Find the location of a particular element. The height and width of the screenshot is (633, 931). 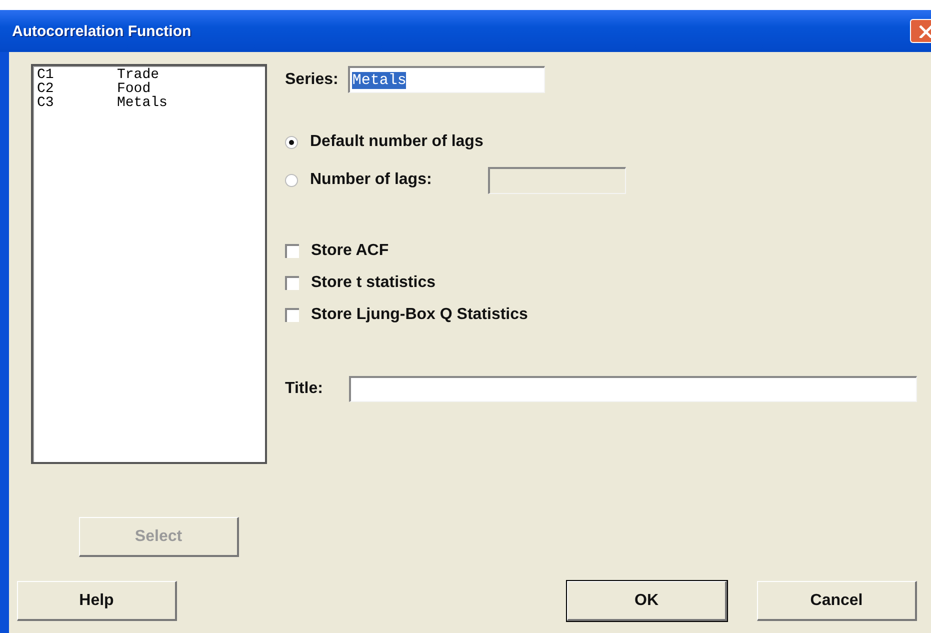

help-button: Help is located at coordinates (97, 601).